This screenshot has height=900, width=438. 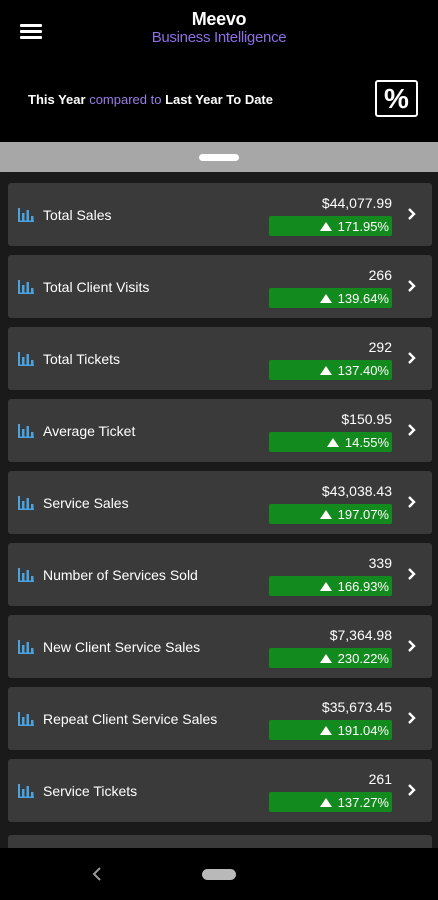 What do you see at coordinates (77, 215) in the screenshot?
I see `metric-label: Total Sales` at bounding box center [77, 215].